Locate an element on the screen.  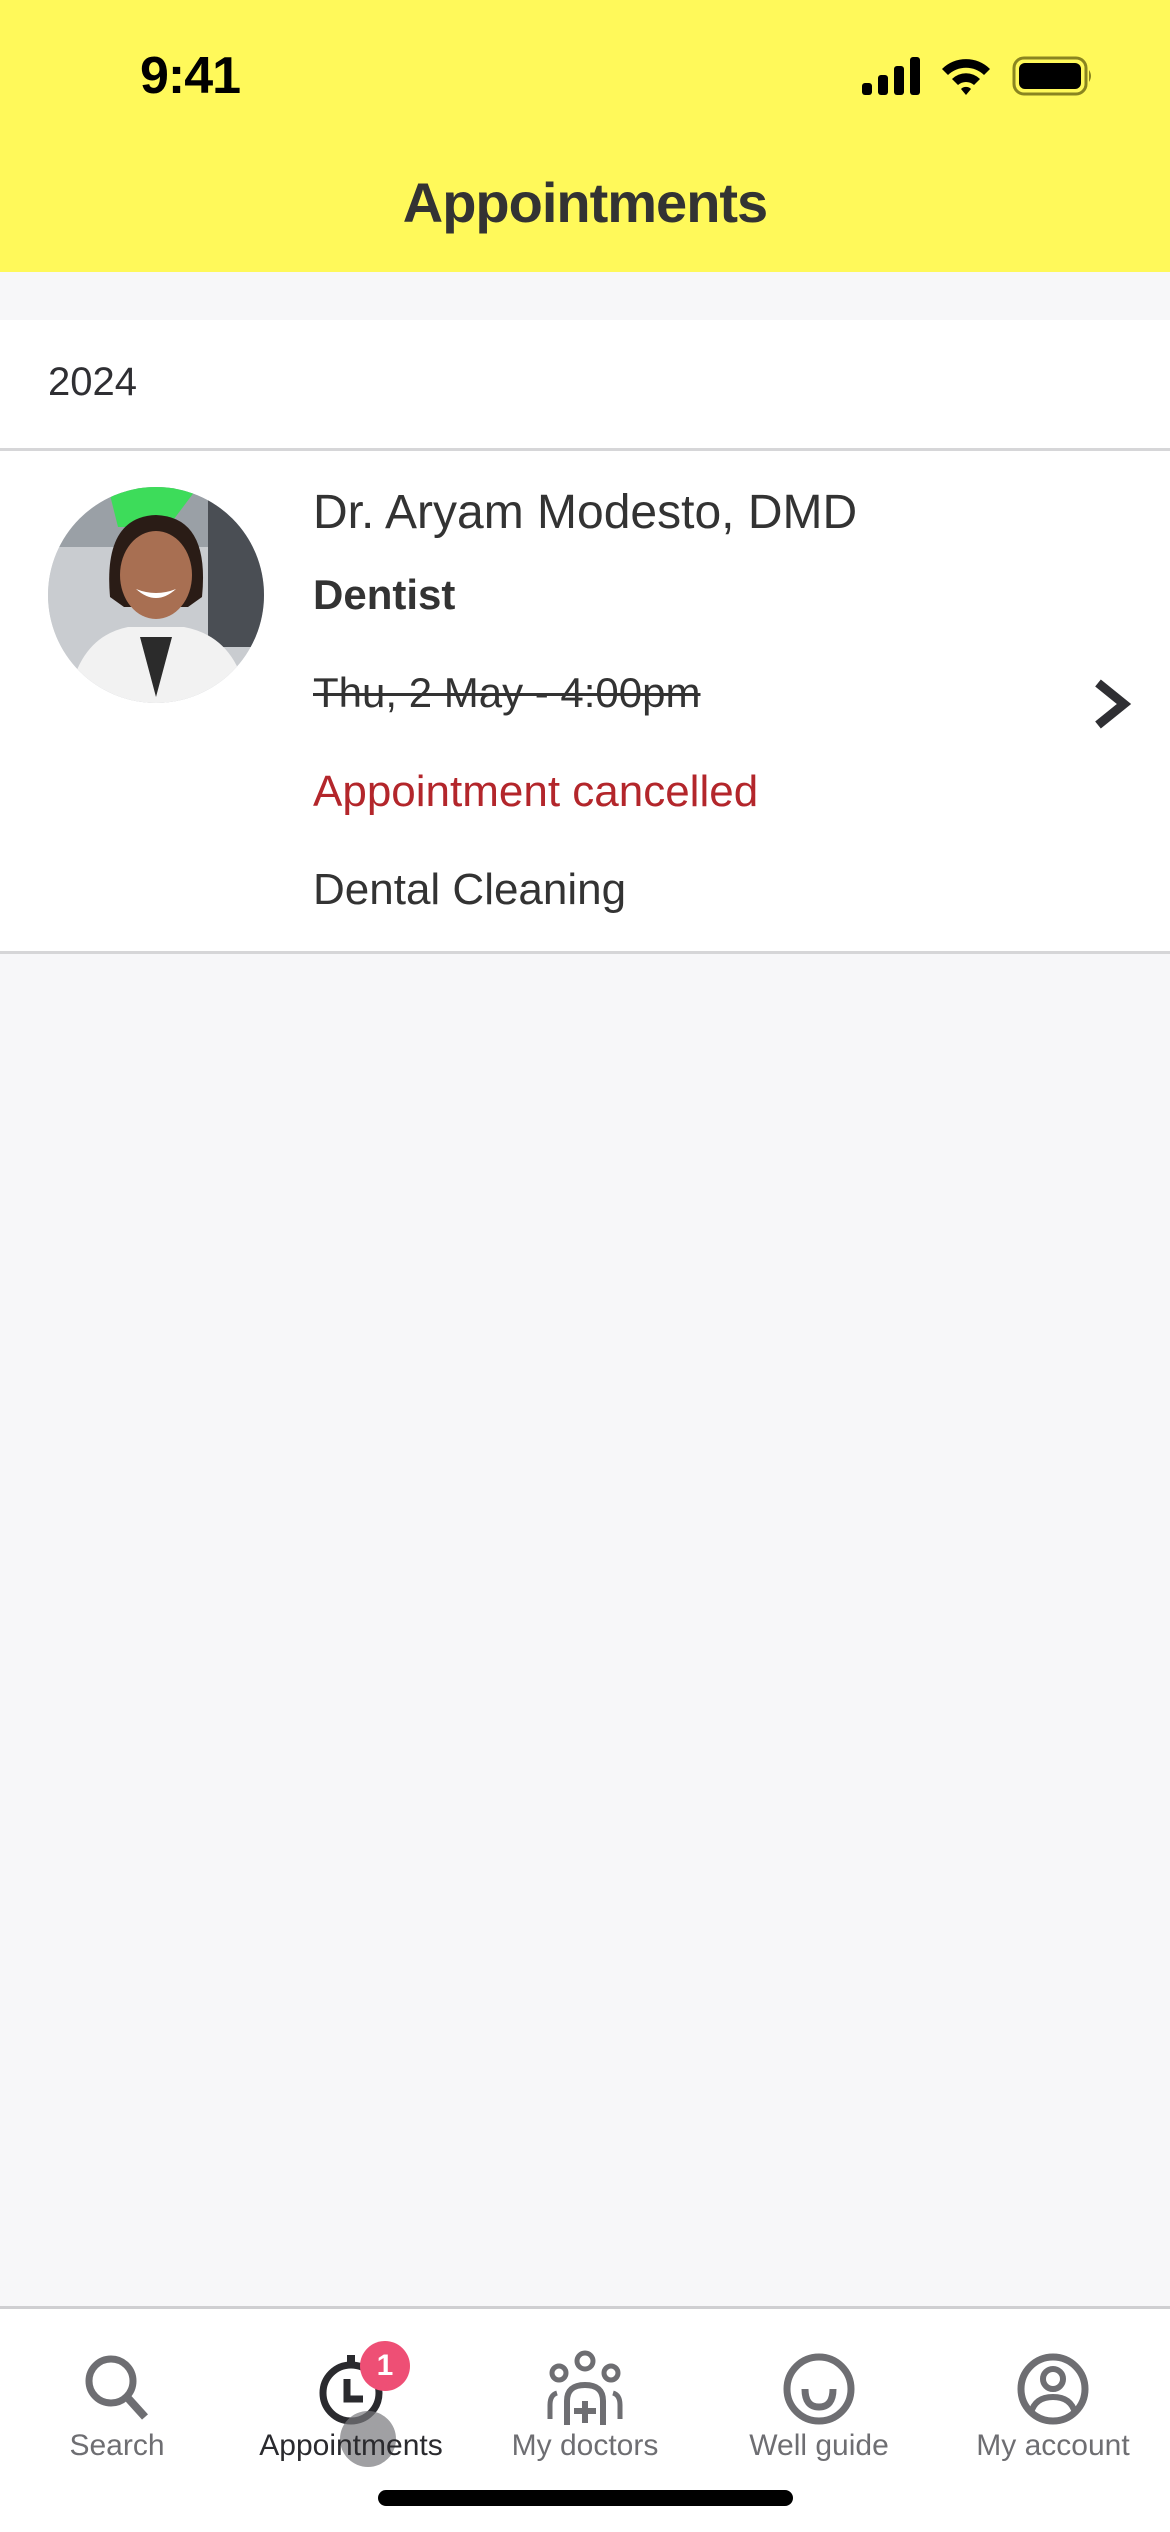
tab-appointments: 1 Appointments is located at coordinates (351, 2404).